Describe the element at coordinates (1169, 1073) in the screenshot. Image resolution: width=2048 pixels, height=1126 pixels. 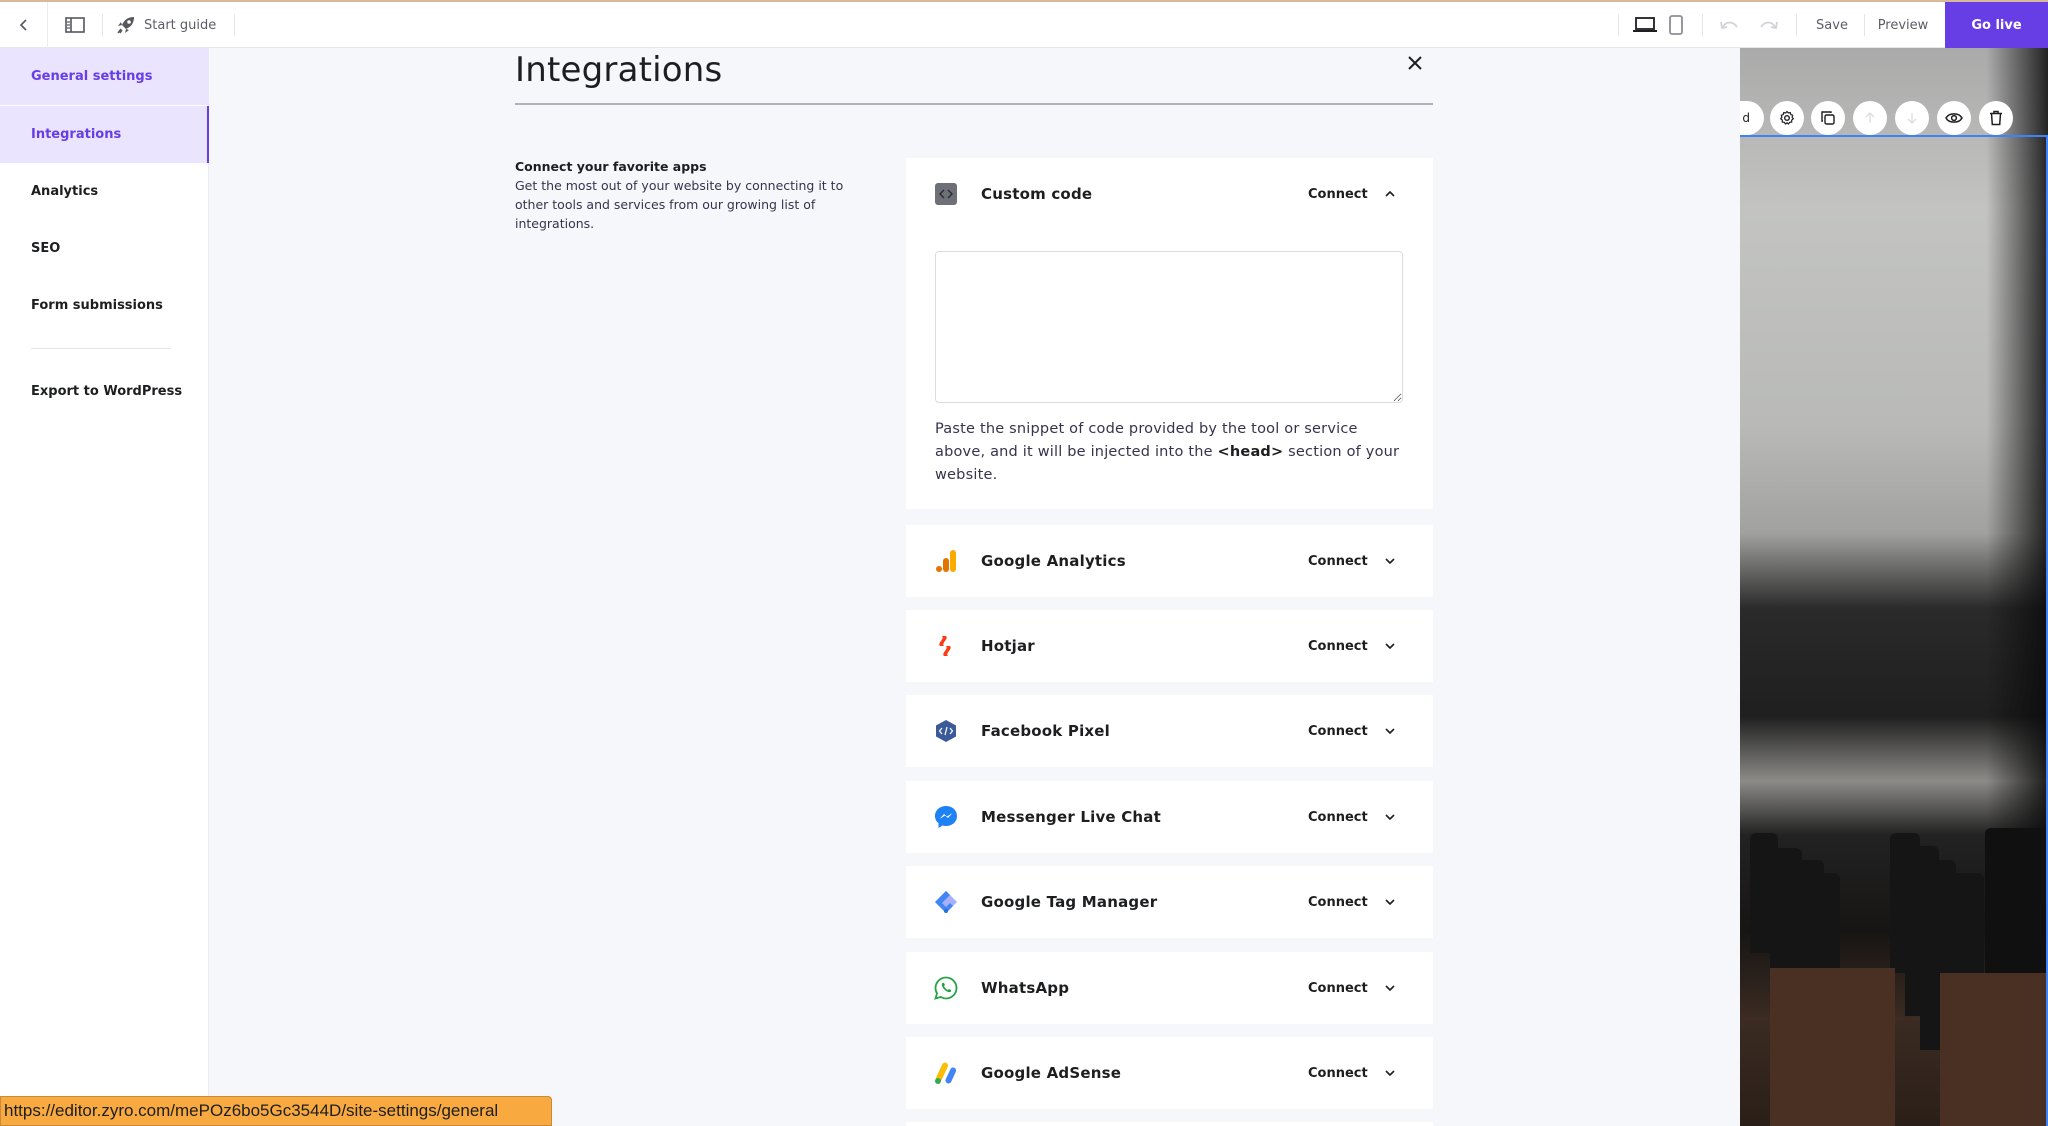
I see `integration-card-google-adsense: Google AdSense Connect` at that location.